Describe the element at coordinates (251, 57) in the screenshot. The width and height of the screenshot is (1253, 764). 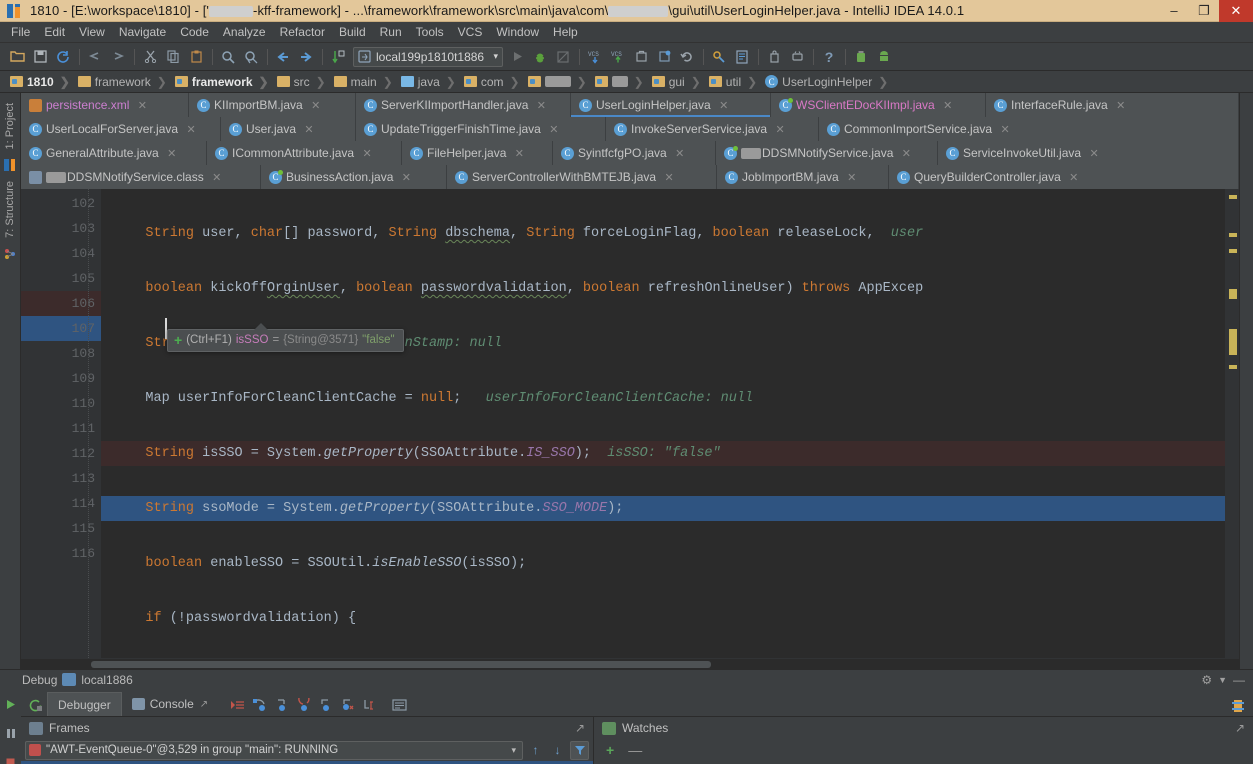
I see `replace-icon` at that location.